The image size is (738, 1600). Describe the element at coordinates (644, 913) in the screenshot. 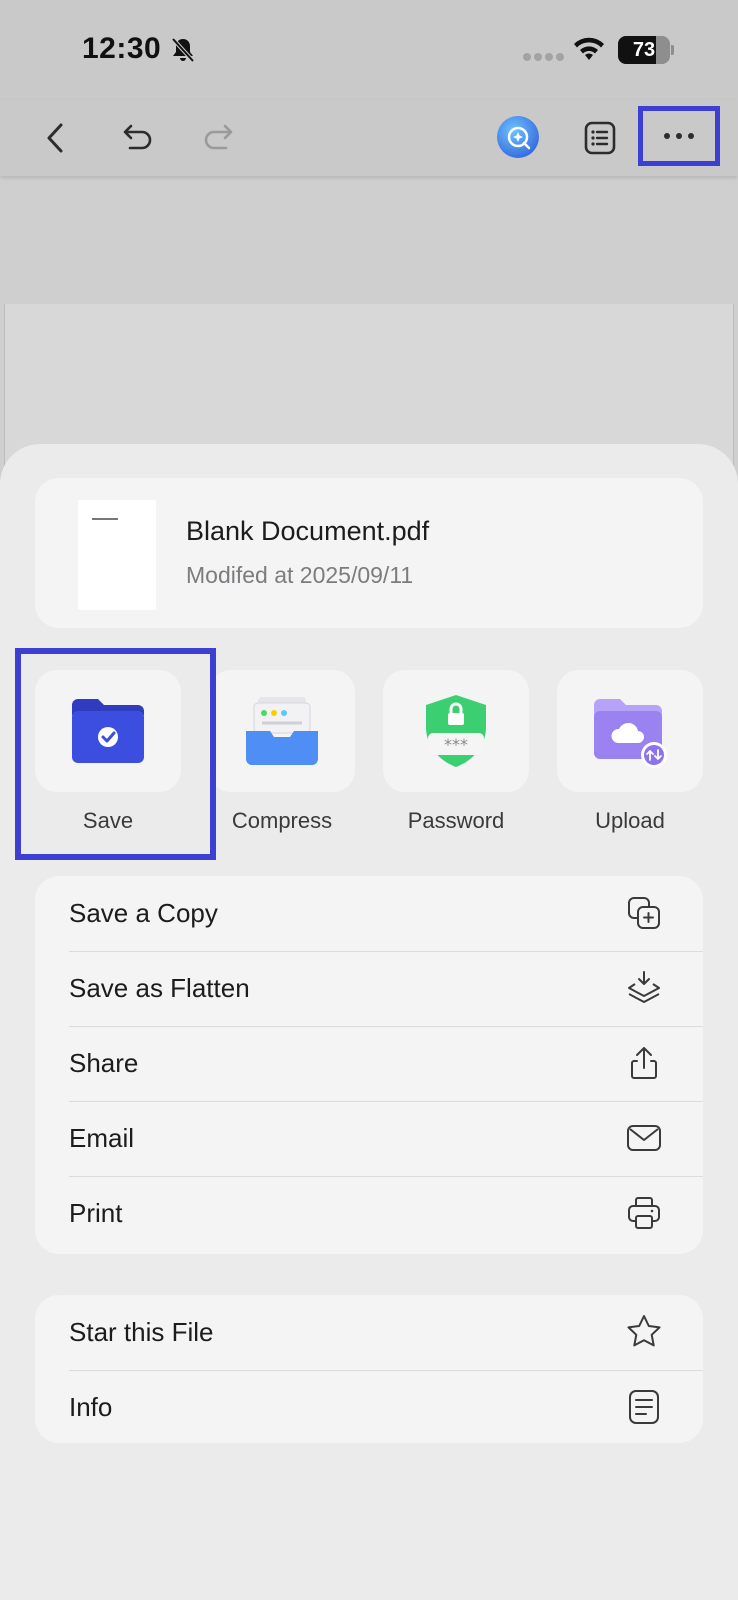

I see `copy-plus-icon` at that location.